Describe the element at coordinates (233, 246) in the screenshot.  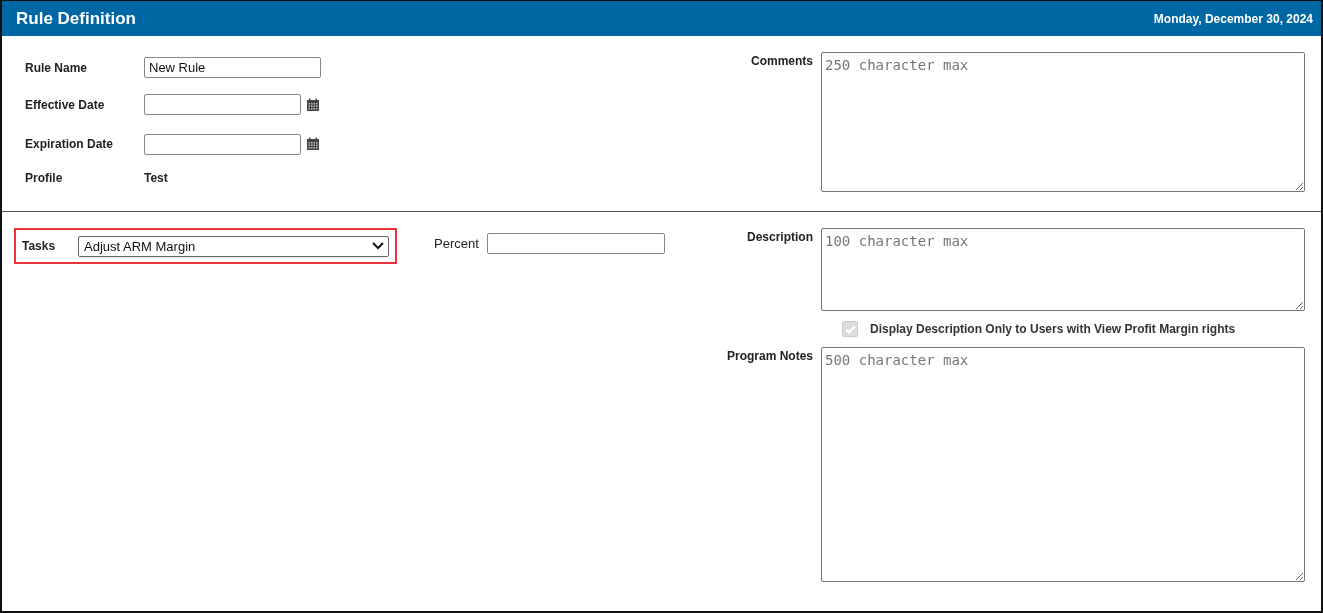
I see `tasks-dropdown: Adjust ARM Margin` at that location.